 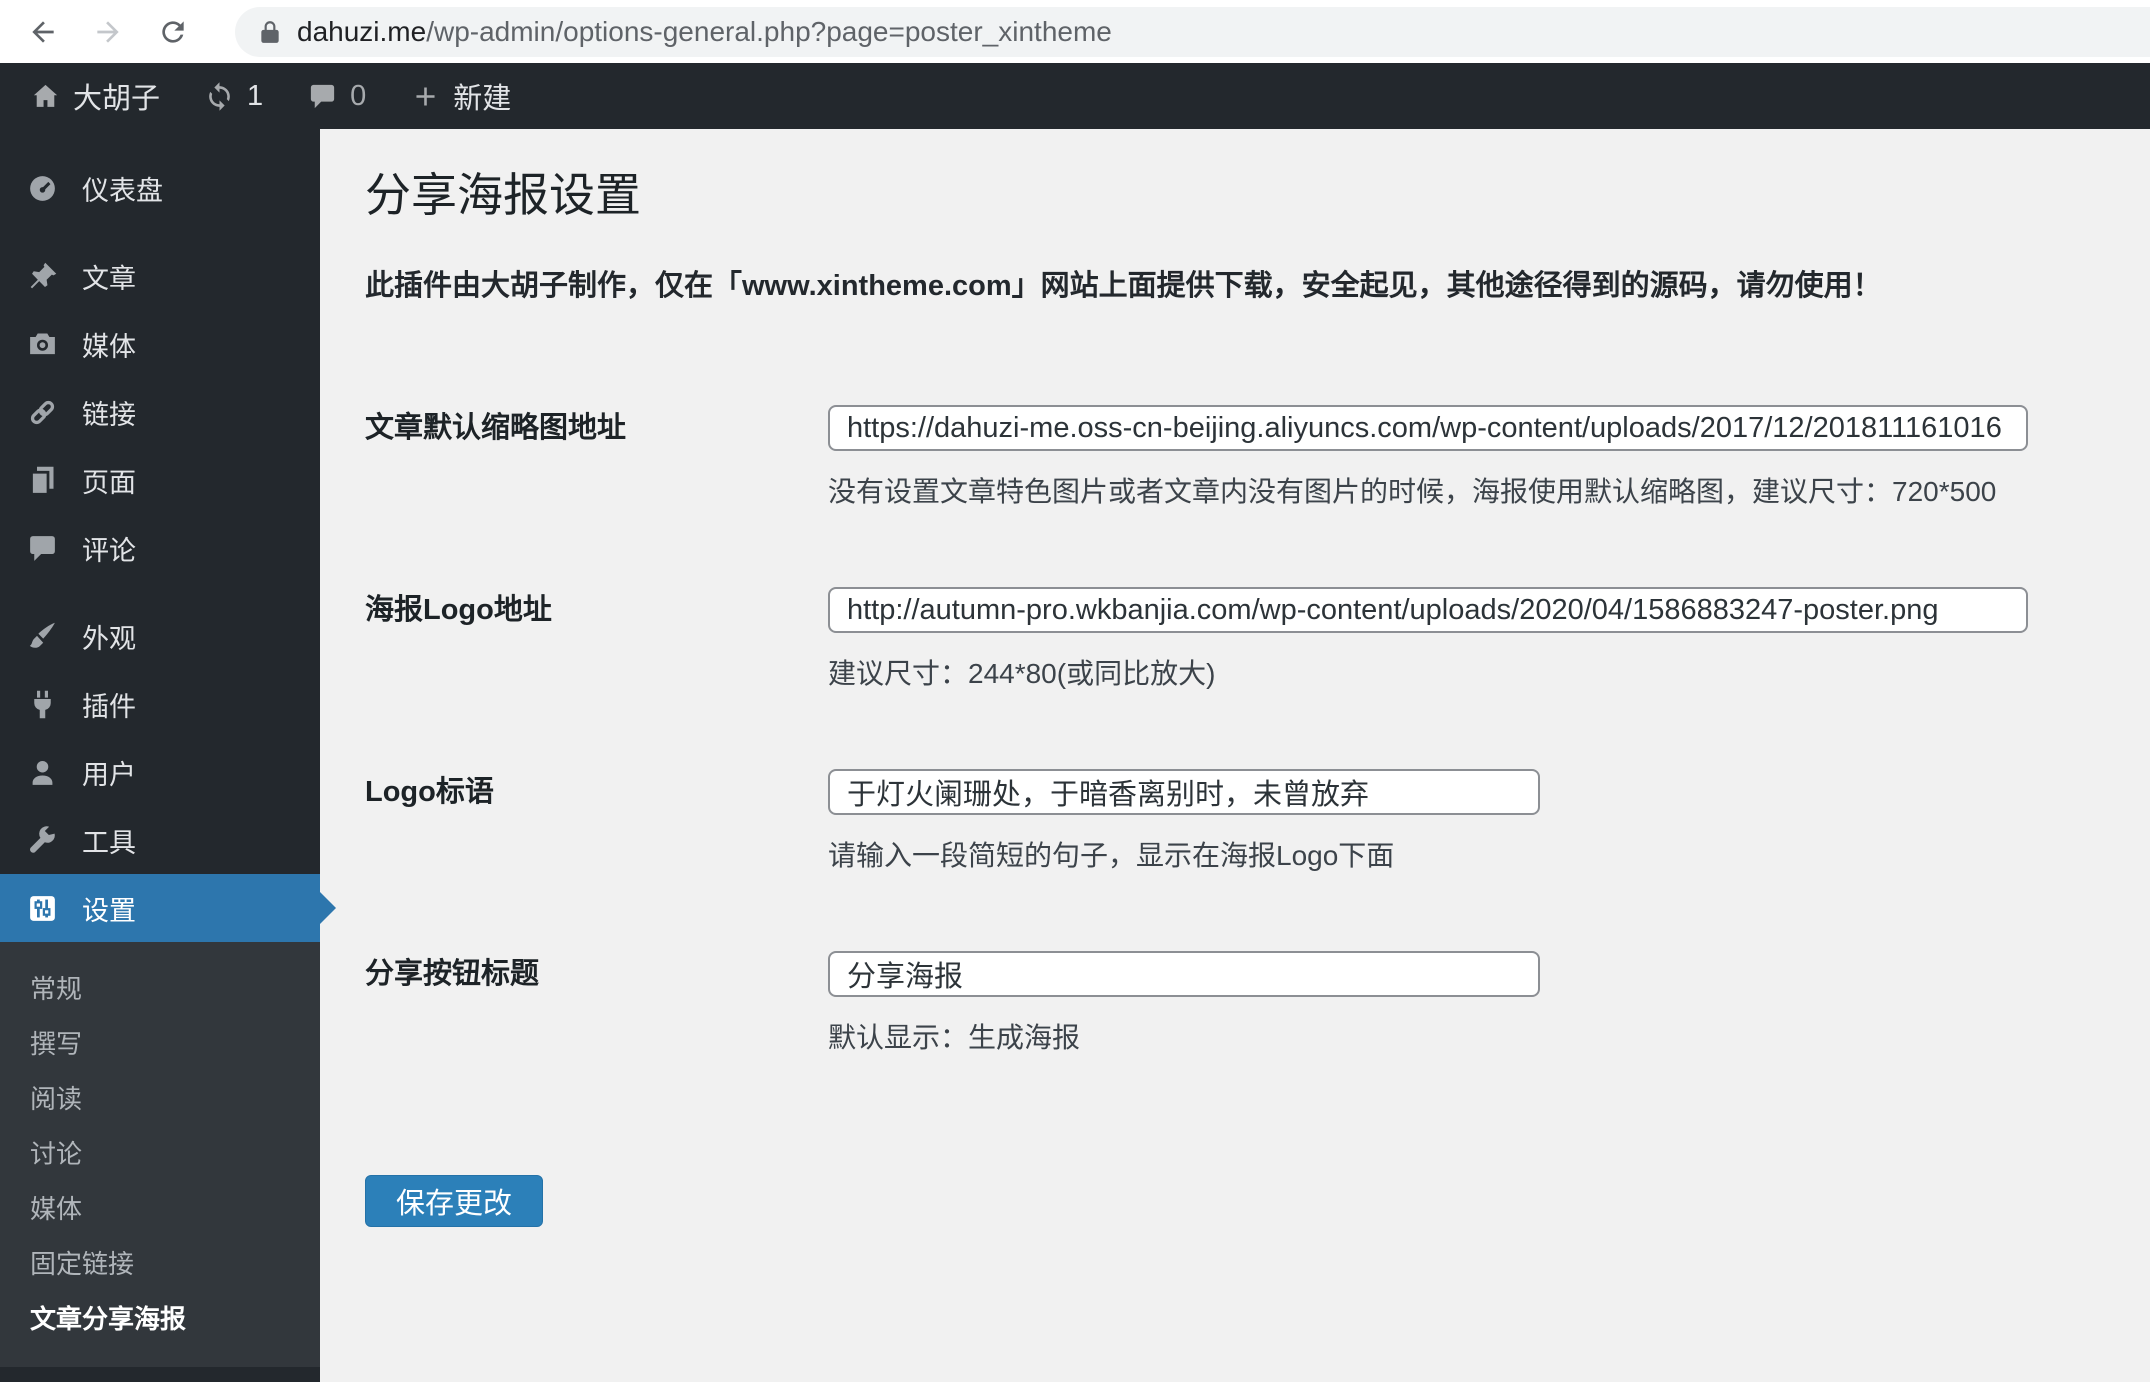 What do you see at coordinates (270, 31) in the screenshot?
I see `lock-icon` at bounding box center [270, 31].